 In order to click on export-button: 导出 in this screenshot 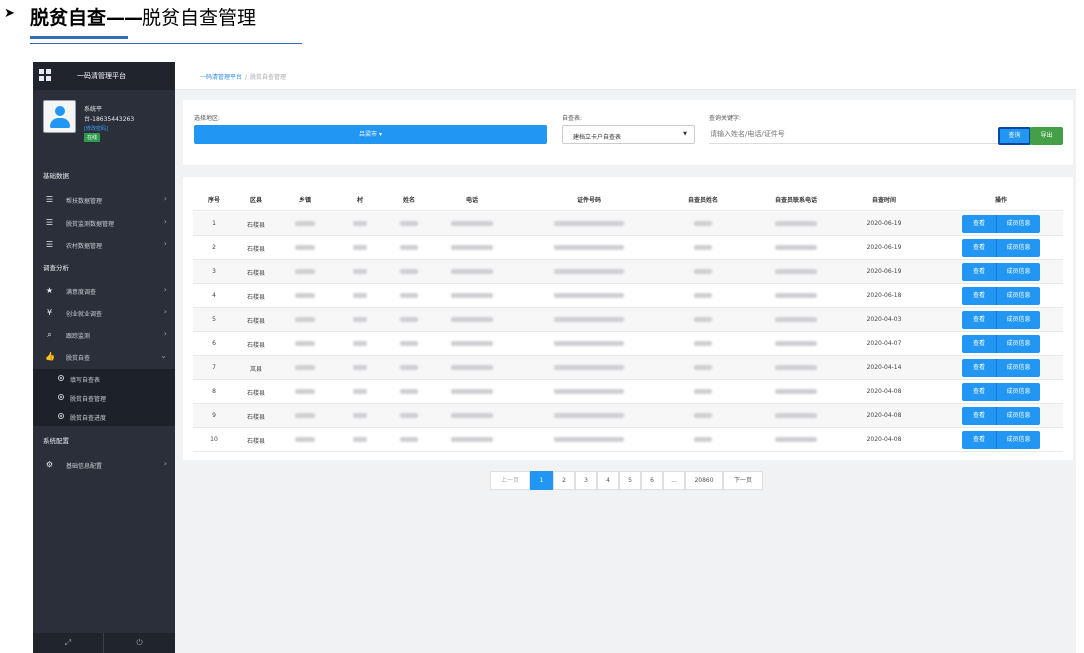, I will do `click(1046, 136)`.